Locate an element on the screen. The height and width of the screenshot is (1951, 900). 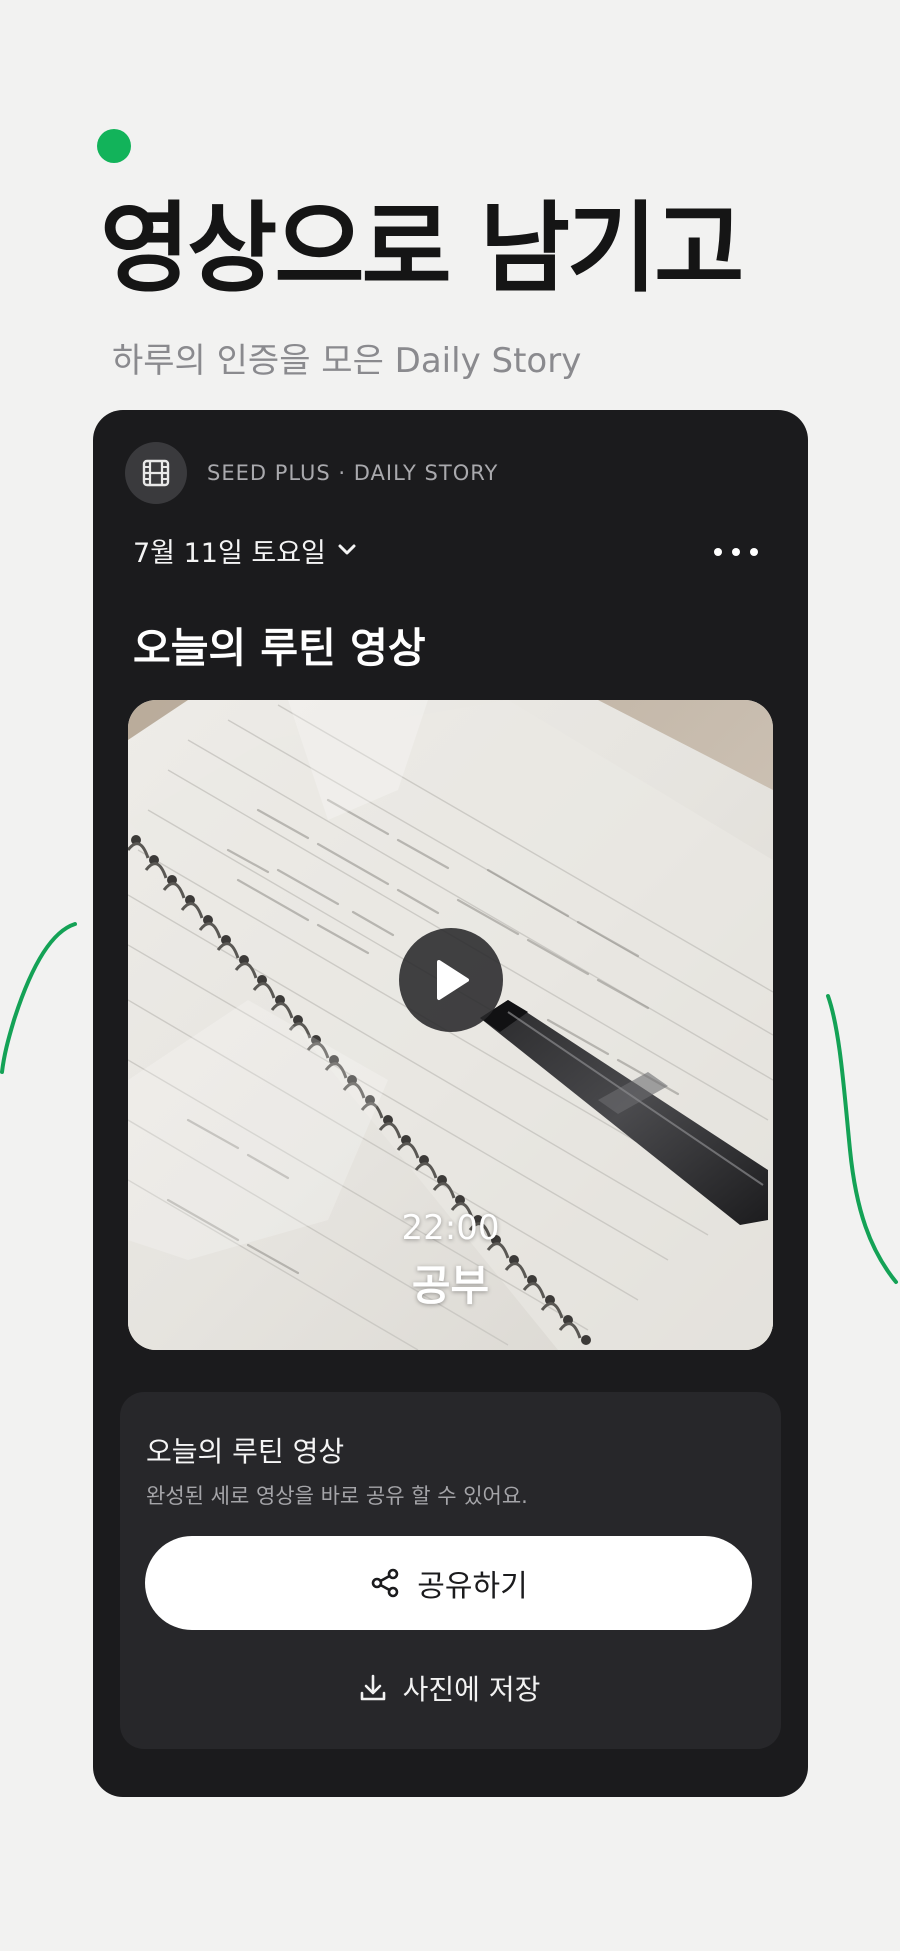
decorative-squiggle-right is located at coordinates (862, 1139).